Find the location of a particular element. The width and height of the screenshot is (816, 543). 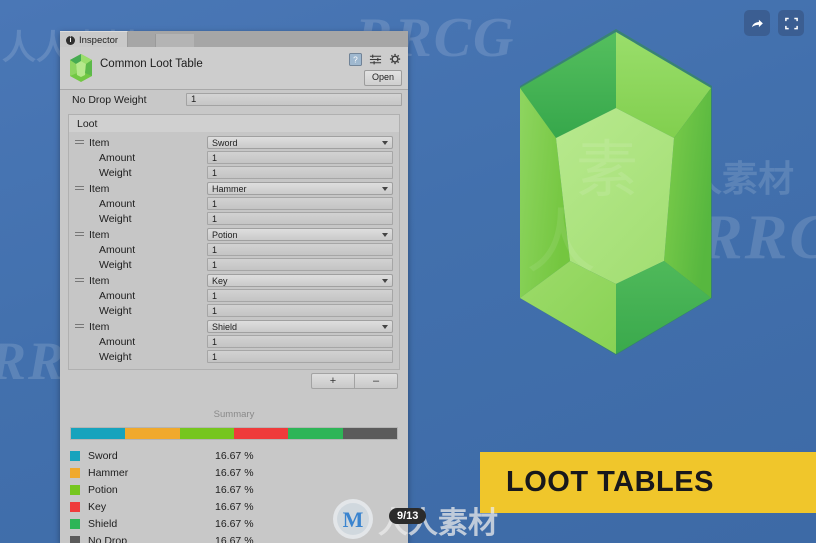

loot-entry: Item Potion Amount 1 Weight 1 is located at coordinates (234, 250).